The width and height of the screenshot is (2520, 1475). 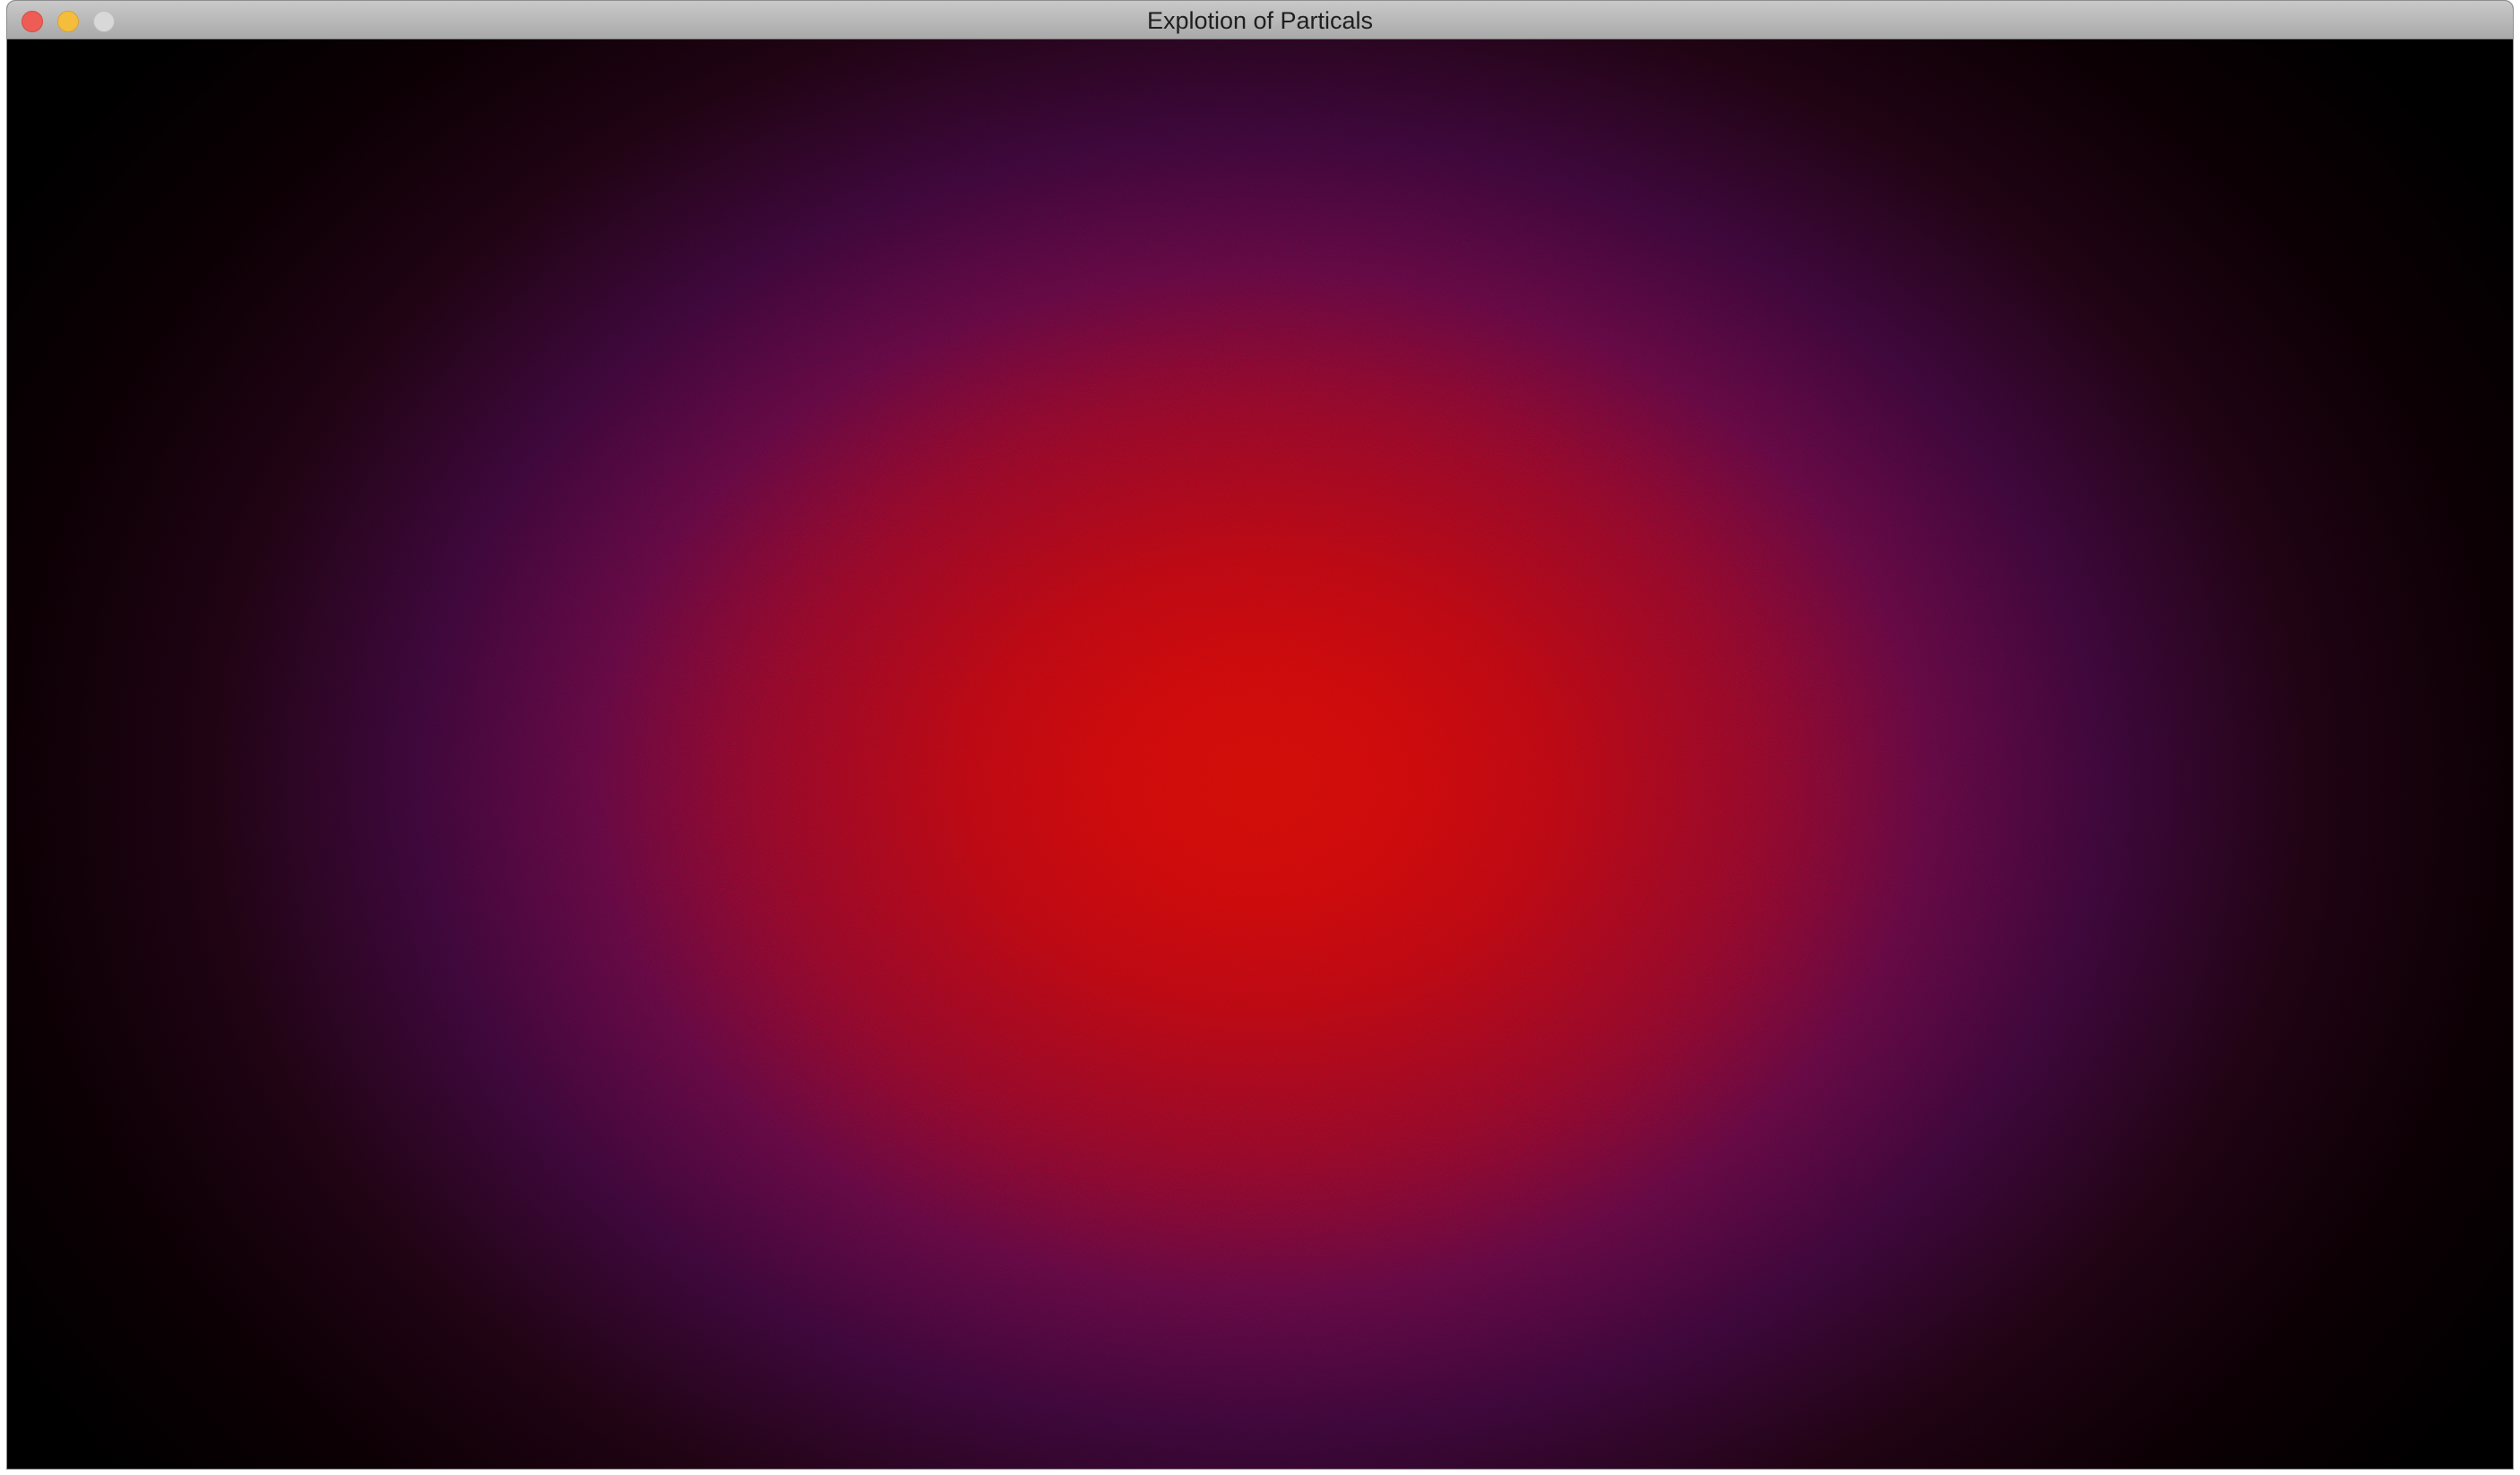 I want to click on title-bar: Explotion of Particals, so click(x=1260, y=20).